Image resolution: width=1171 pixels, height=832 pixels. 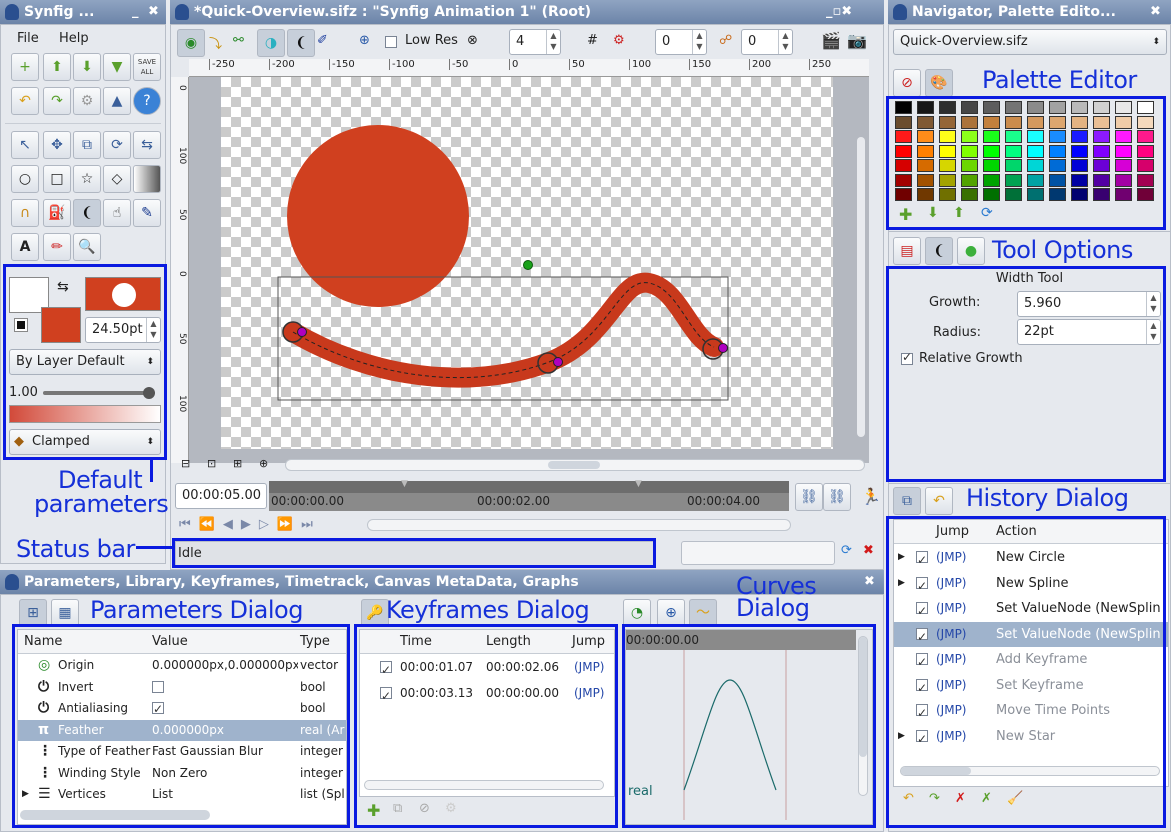 I want to click on keyframe-lock-future-icon: ⛓, so click(x=837, y=497).